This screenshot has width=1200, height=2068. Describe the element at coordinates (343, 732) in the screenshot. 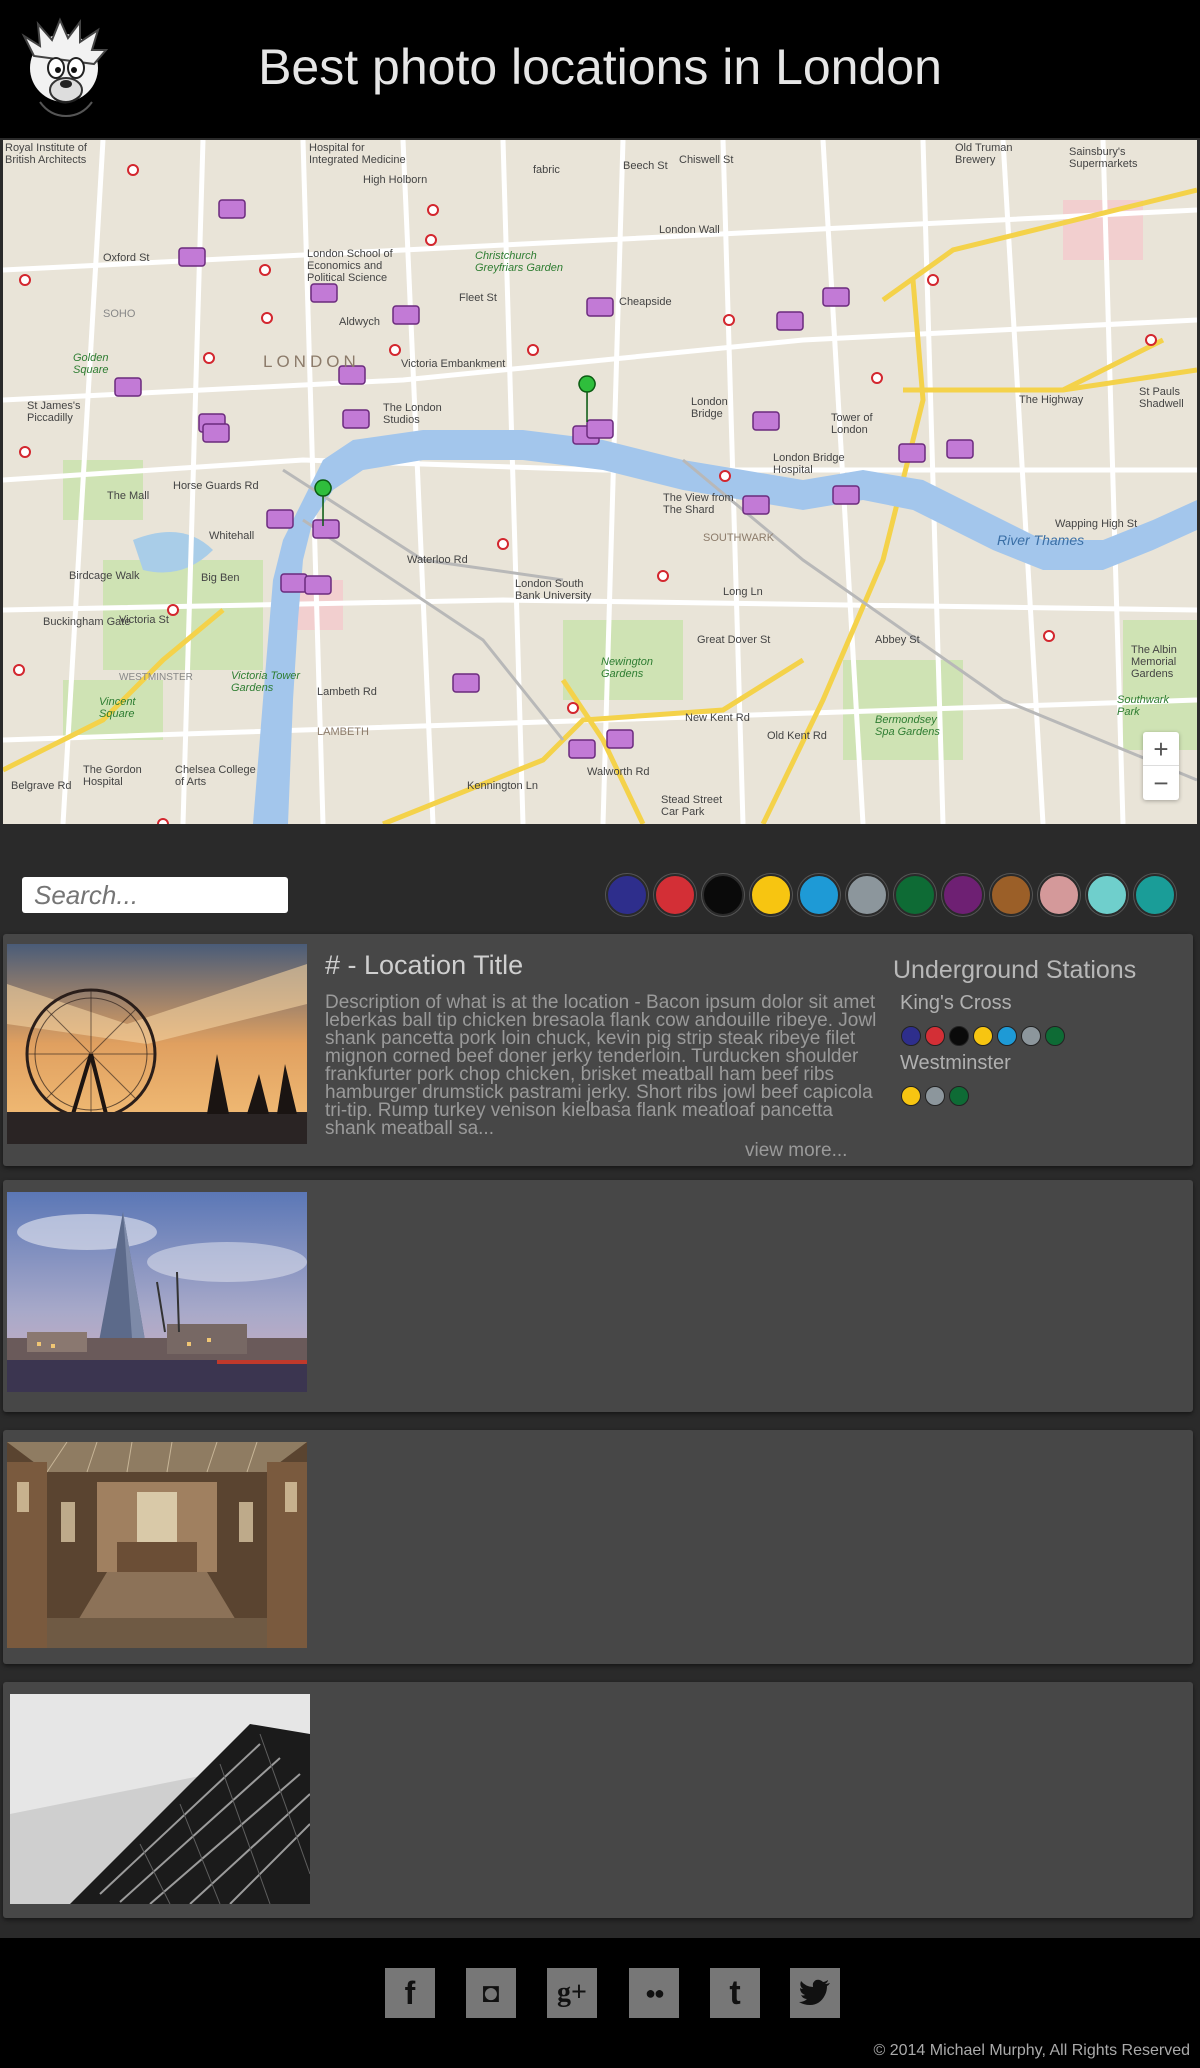

I see `map-label: LAMBETH` at that location.